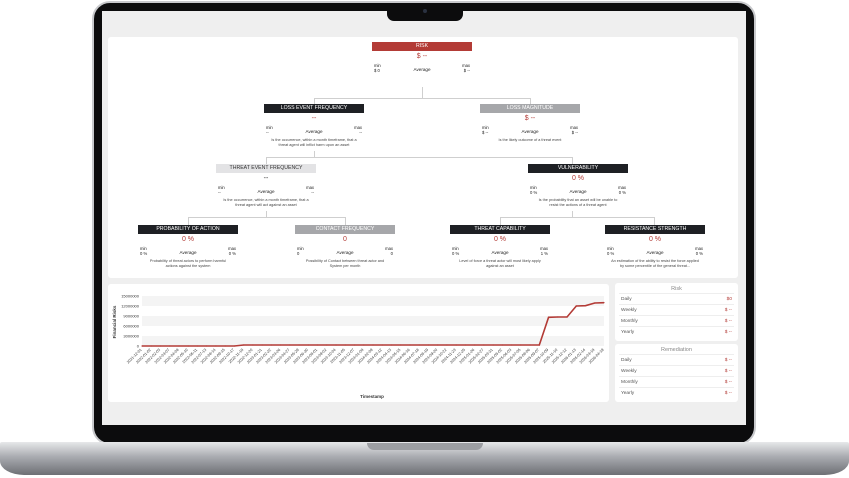 The width and height of the screenshot is (849, 478). I want to click on rs-node-value: 0 %, so click(655, 239).